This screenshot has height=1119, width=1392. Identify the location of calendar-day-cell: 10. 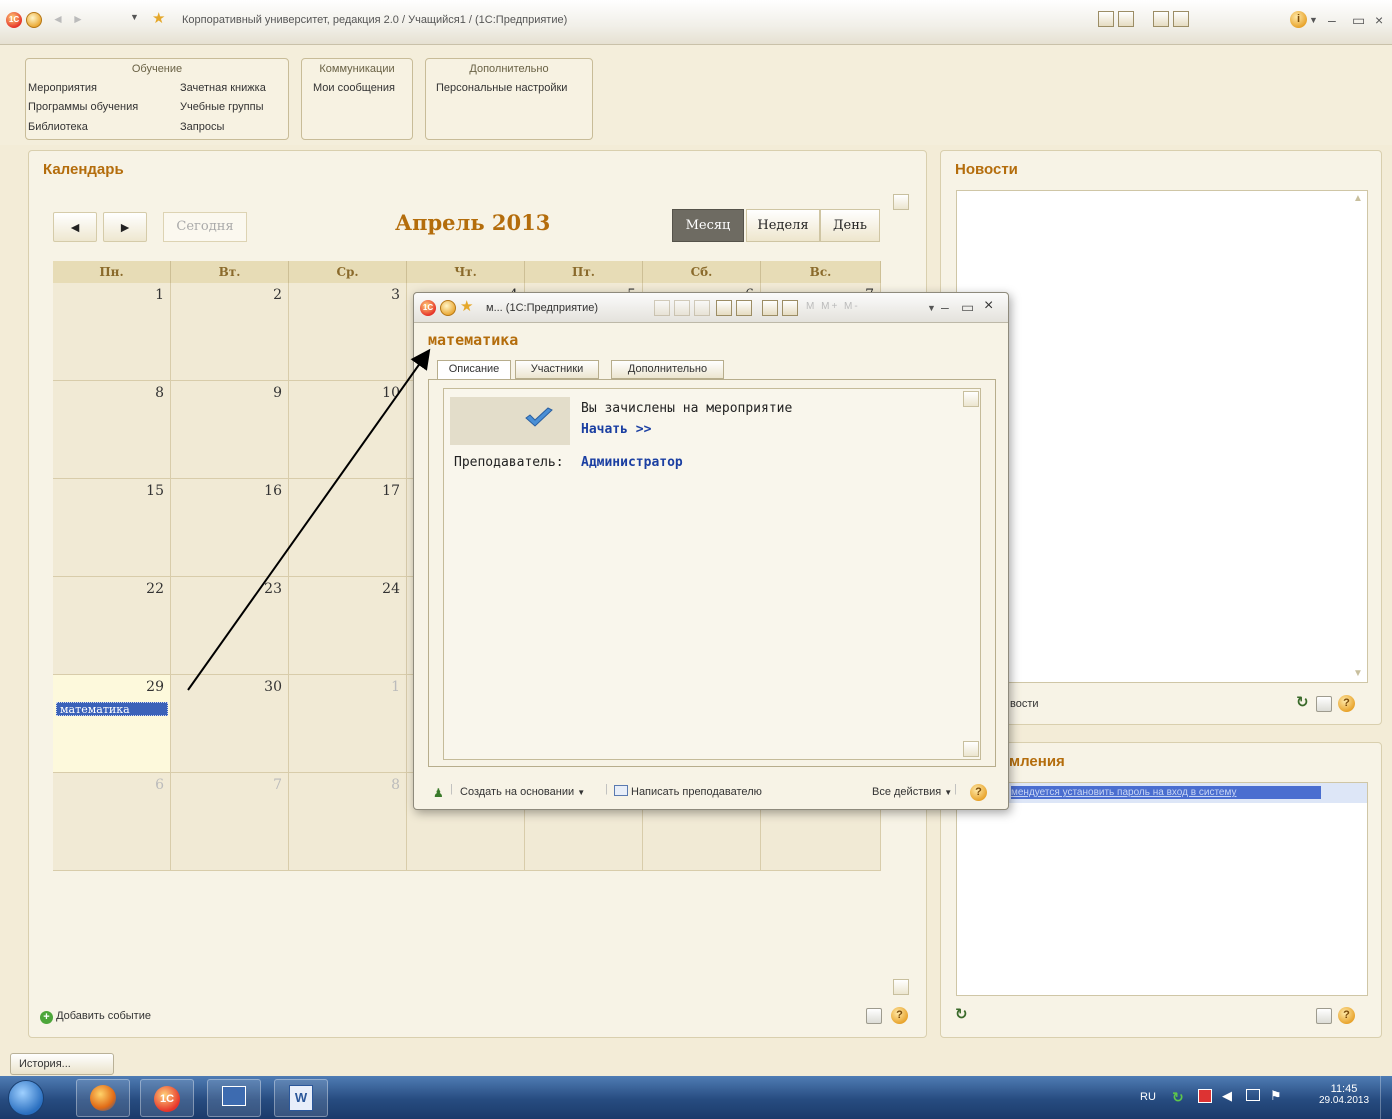
(348, 430).